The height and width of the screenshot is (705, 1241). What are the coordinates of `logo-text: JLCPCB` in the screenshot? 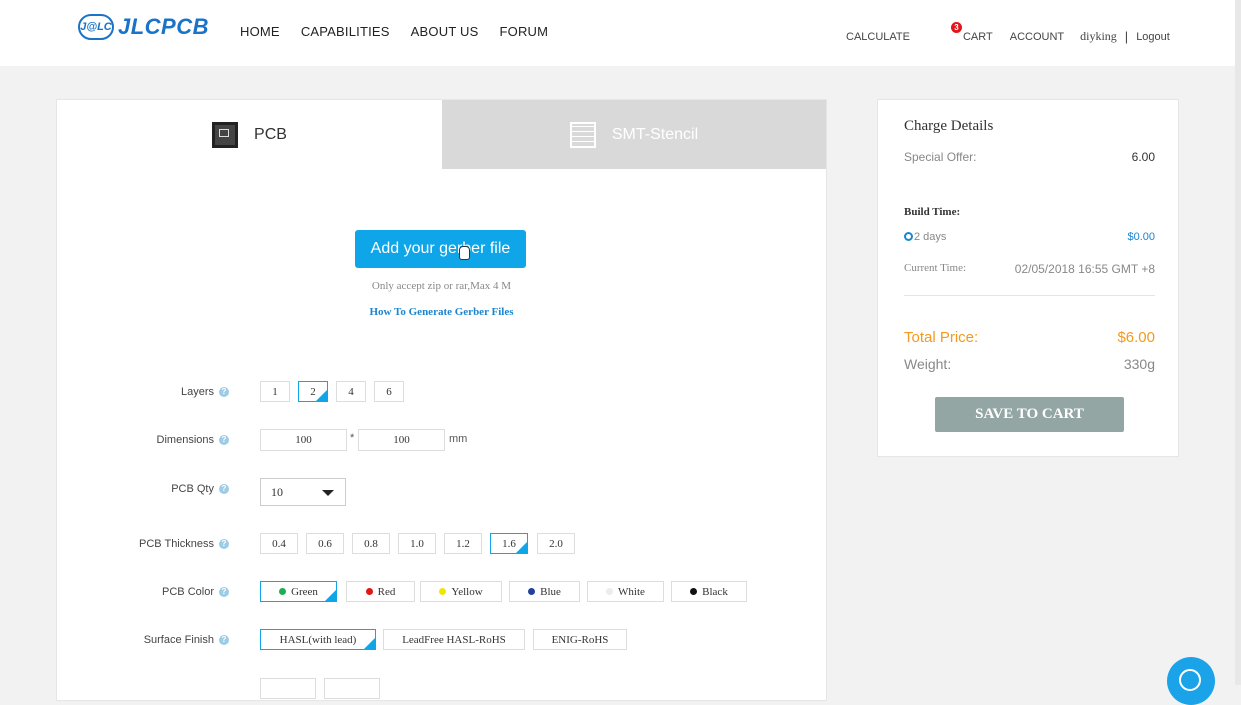 It's located at (164, 26).